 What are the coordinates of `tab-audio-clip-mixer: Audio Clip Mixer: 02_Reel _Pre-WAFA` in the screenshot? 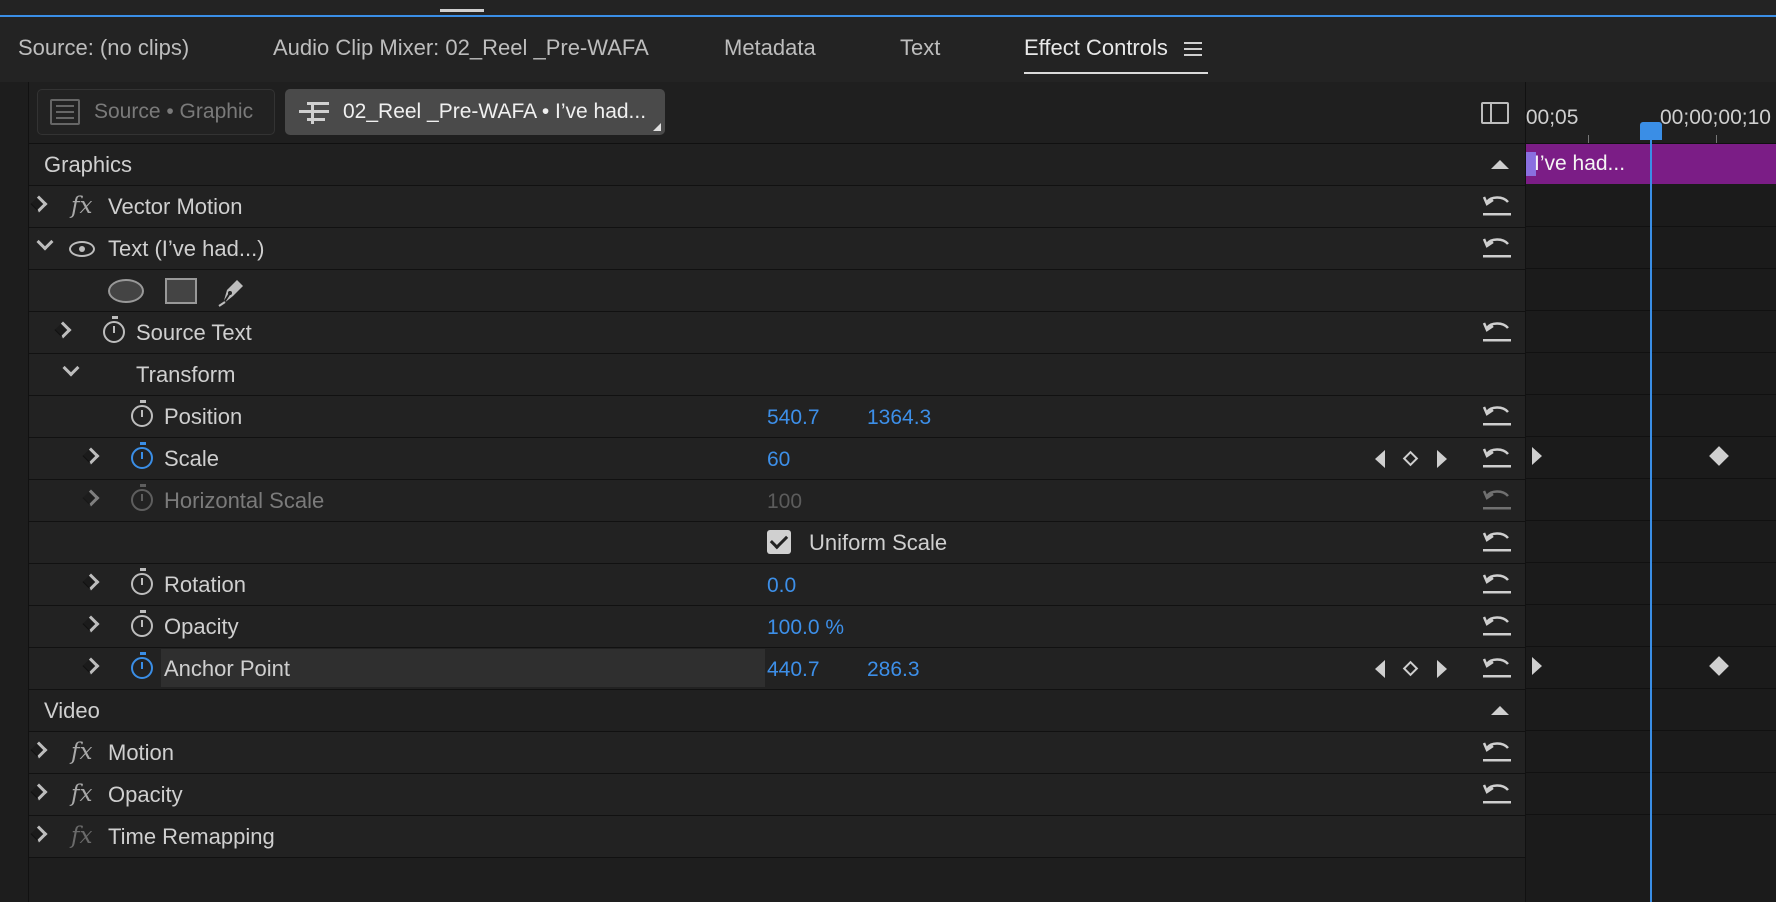 It's located at (461, 48).